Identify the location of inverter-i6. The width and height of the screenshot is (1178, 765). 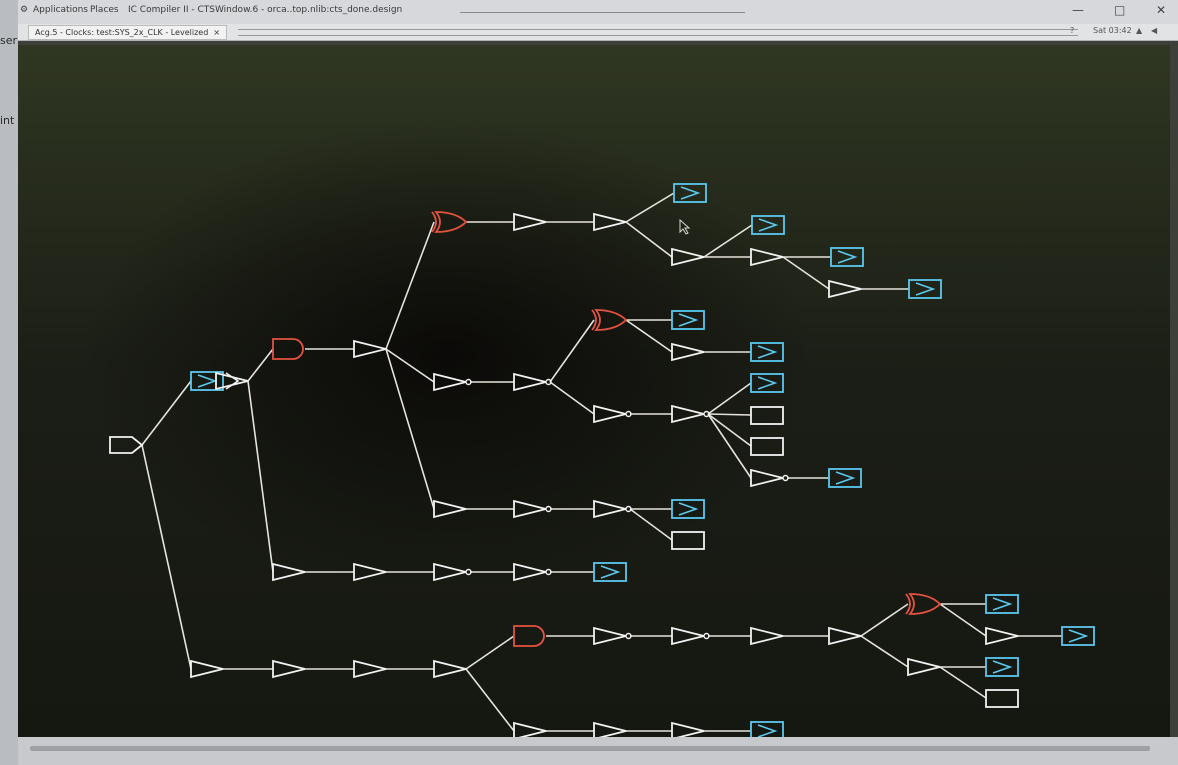
(532, 509).